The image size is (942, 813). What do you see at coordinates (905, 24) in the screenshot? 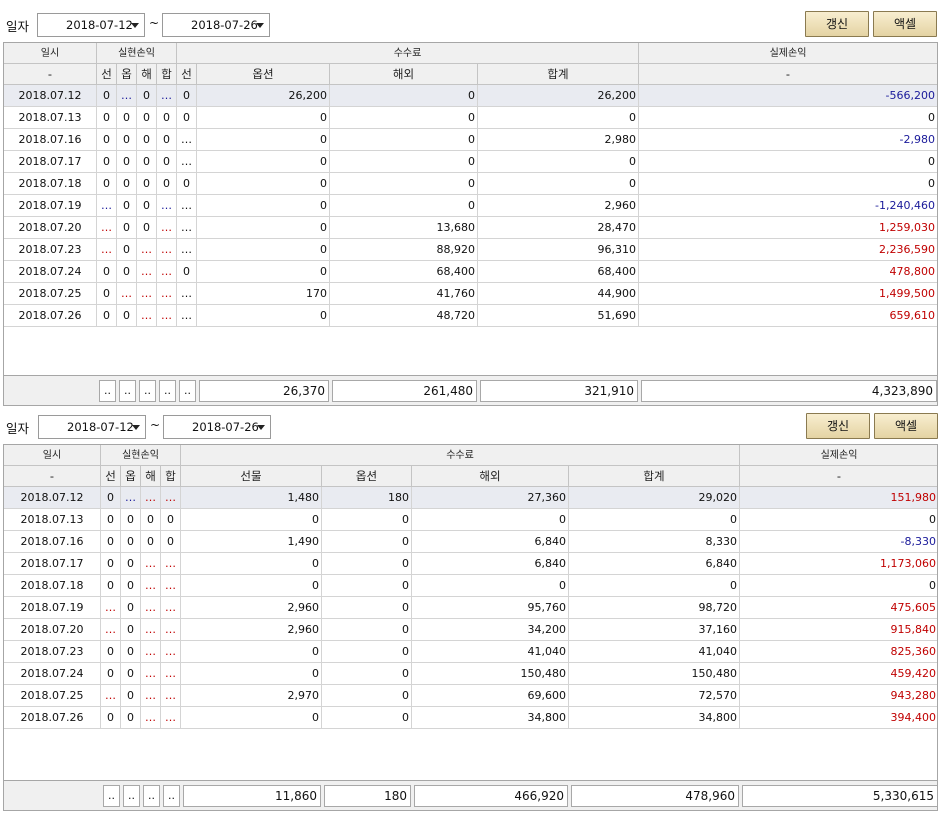
I see `excel-button: 액셀` at bounding box center [905, 24].